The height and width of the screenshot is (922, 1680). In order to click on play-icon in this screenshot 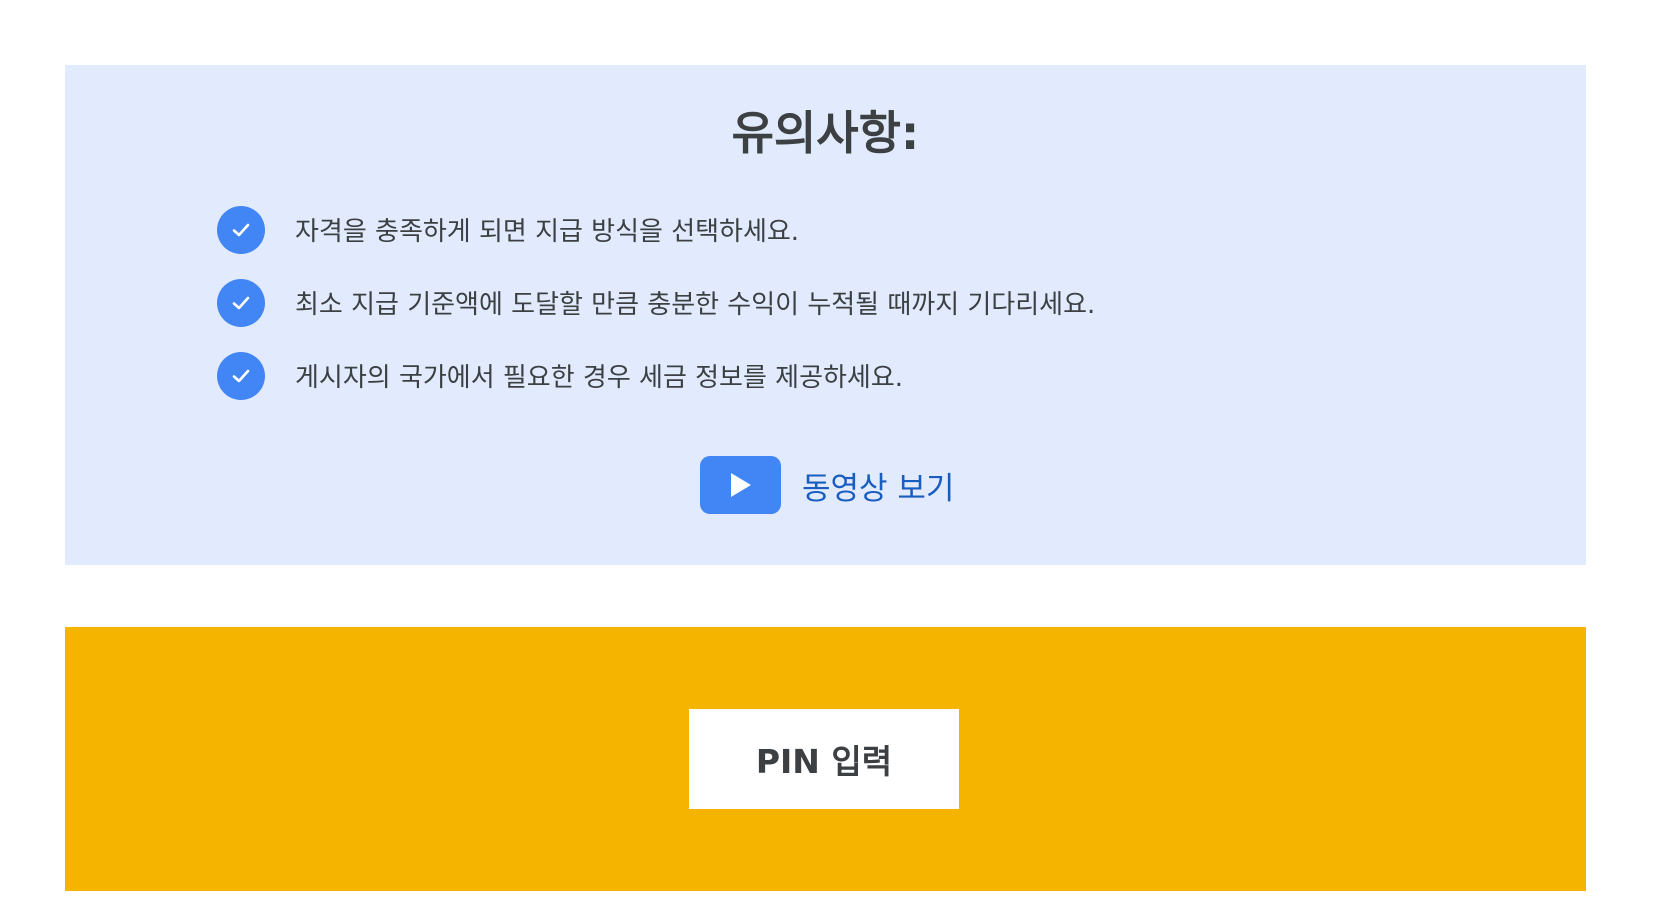, I will do `click(740, 485)`.